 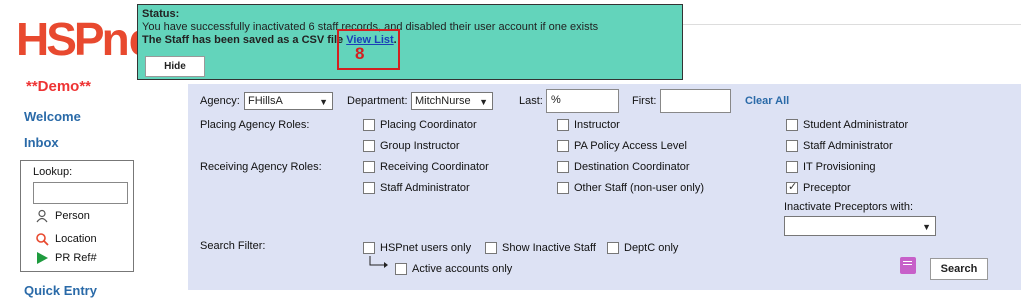 I want to click on role-preceptor: Preceptor, so click(x=818, y=187).